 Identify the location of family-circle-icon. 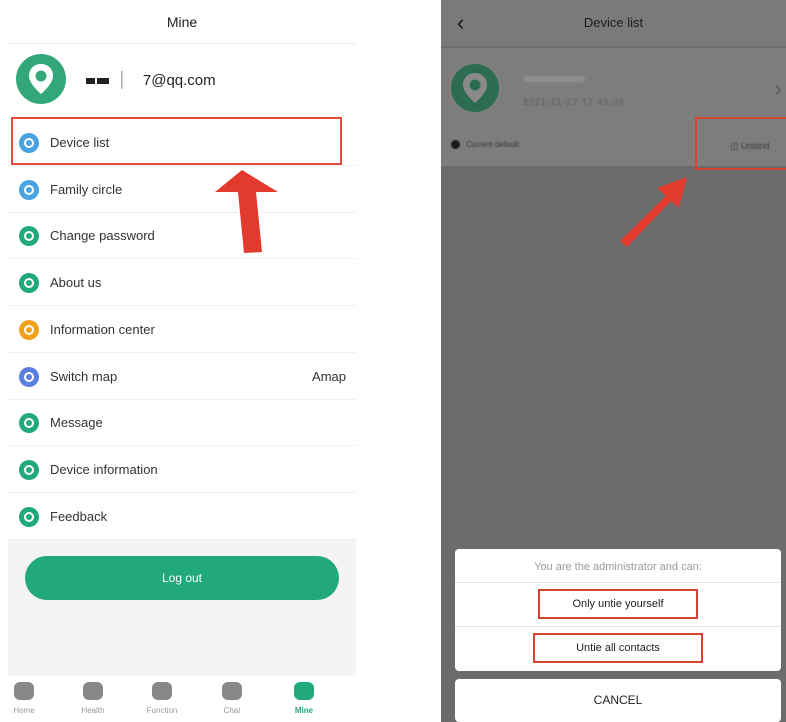
(29, 189).